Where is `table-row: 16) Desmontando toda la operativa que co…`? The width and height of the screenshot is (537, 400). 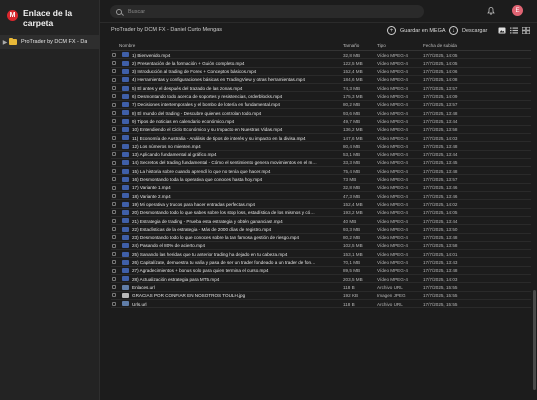 table-row: 16) Desmontando toda la operativa que co… is located at coordinates (321, 179).